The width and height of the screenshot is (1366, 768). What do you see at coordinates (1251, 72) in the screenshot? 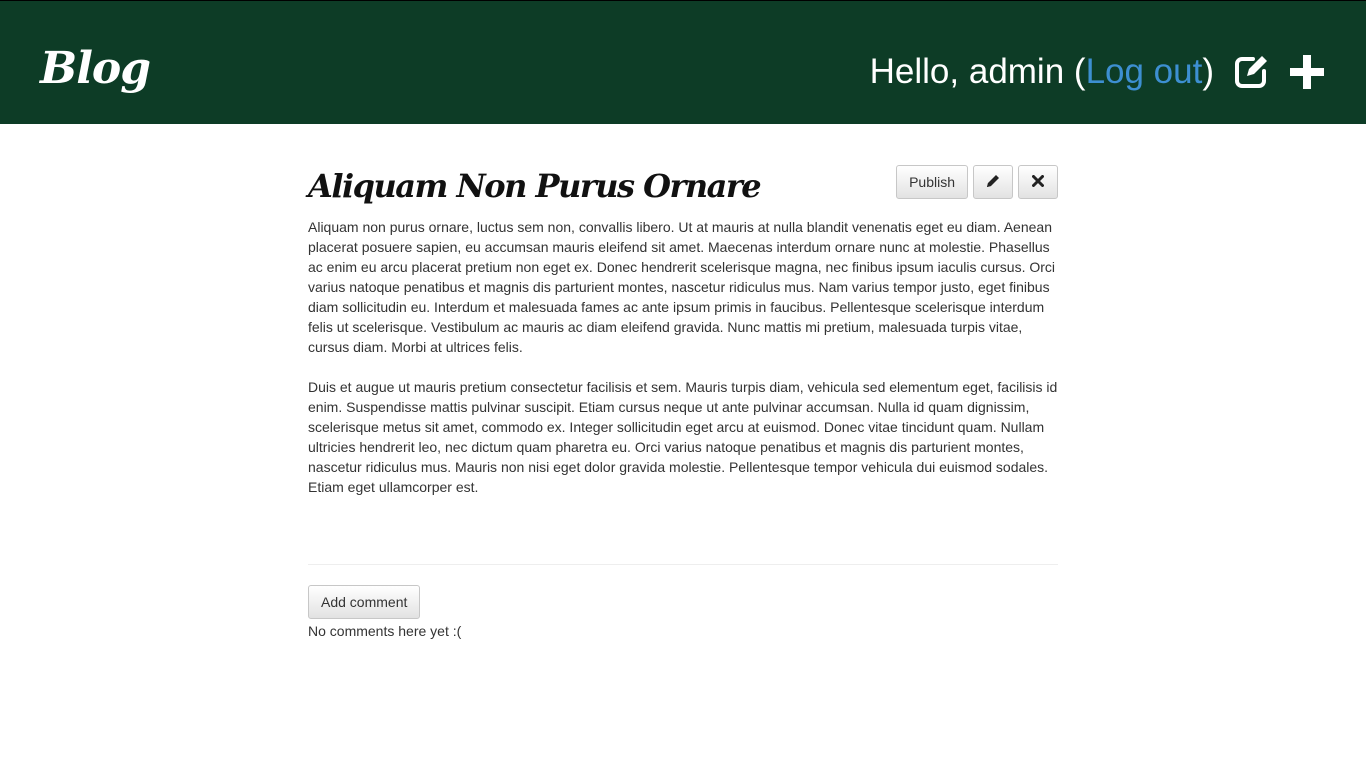
I see `edit-square-icon` at bounding box center [1251, 72].